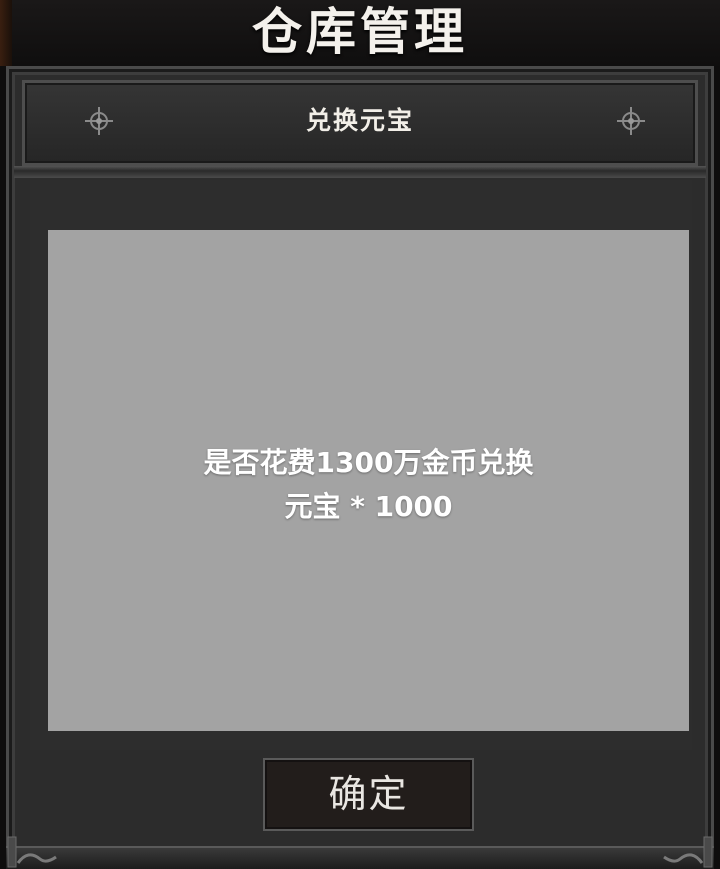  I want to click on title-bar: 仓库管理, so click(360, 33).